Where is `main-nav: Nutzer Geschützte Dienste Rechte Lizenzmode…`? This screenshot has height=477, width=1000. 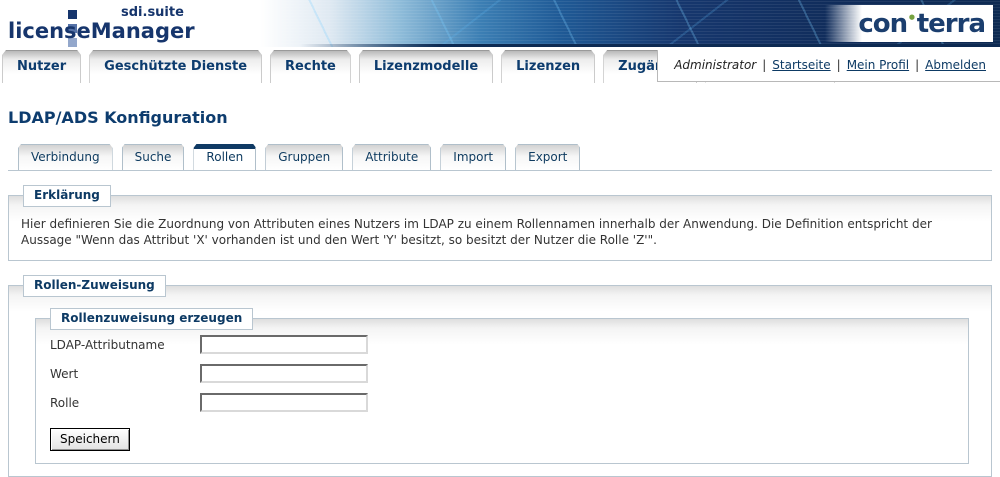 main-nav: Nutzer Geschützte Dienste Rechte Lizenzmode… is located at coordinates (500, 65).